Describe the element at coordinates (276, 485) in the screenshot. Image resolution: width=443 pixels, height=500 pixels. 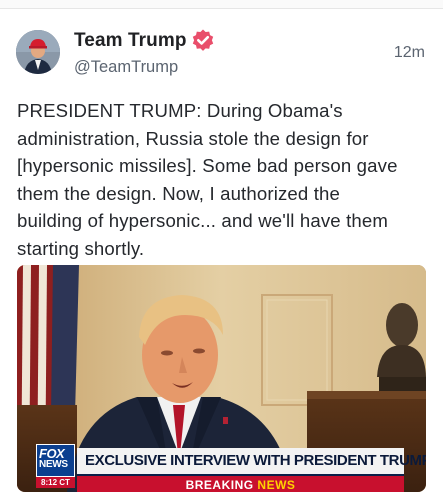
I see `news-word: NEWS` at that location.